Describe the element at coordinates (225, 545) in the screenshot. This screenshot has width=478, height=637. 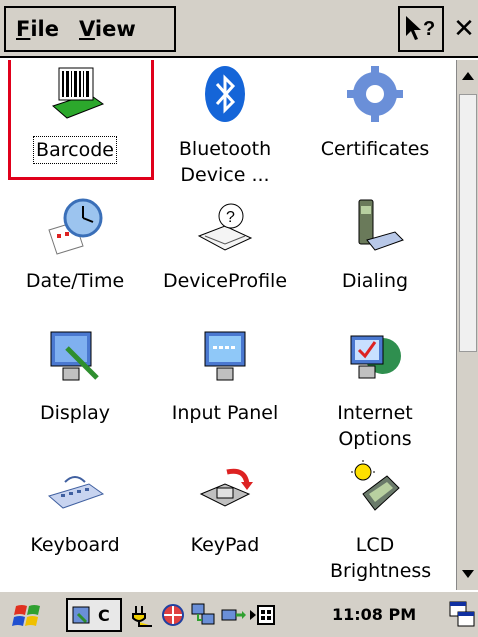
I see `item-label: KeyPad` at that location.